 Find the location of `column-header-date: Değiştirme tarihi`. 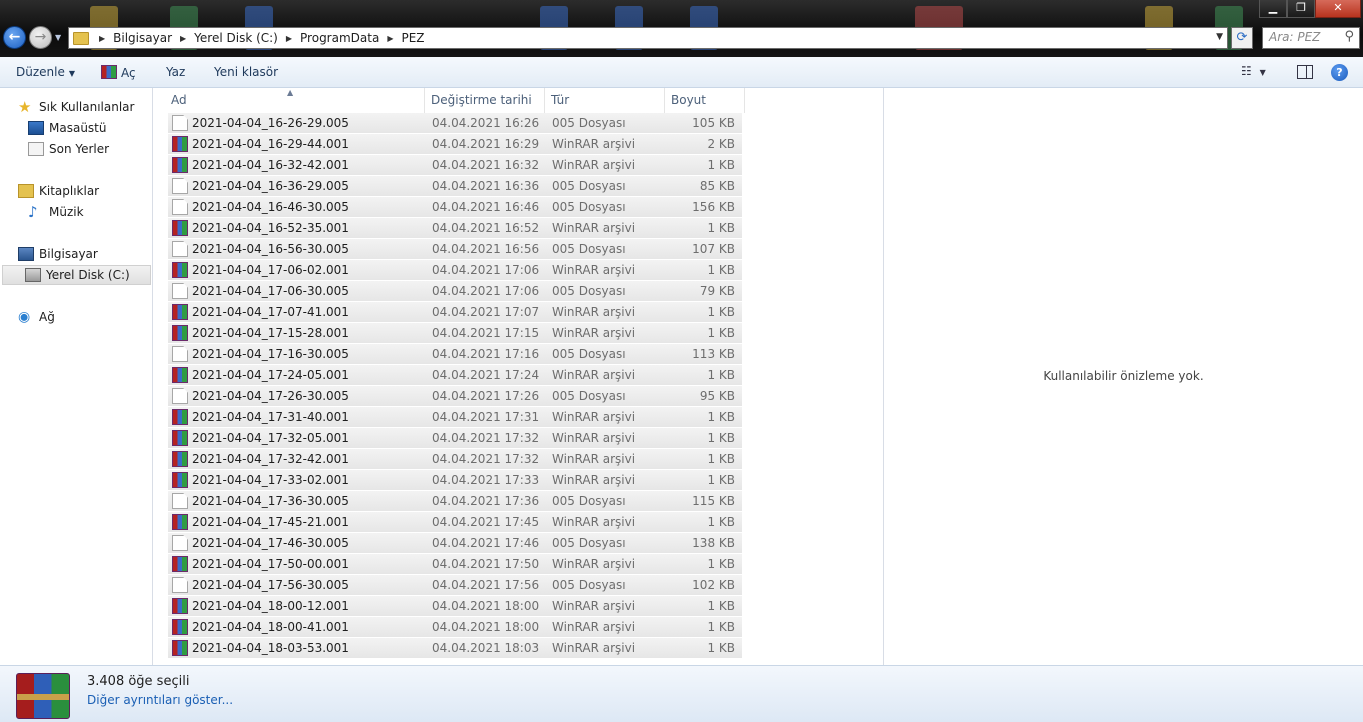

column-header-date: Değiştirme tarihi is located at coordinates (485, 100).